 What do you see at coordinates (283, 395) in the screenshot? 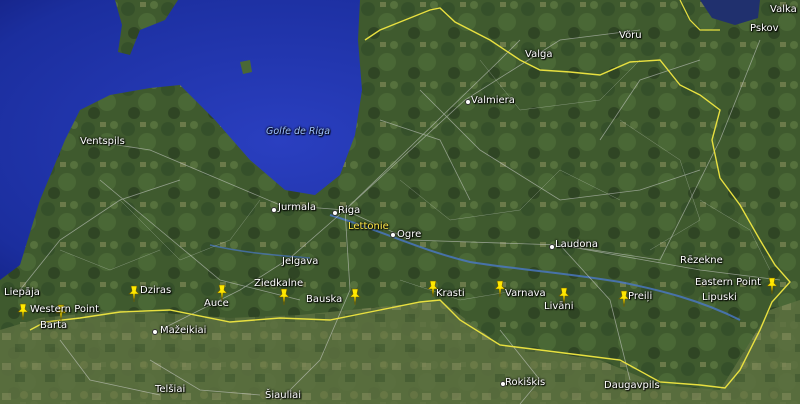
I see `place-label-siauliai: Šiauliai` at bounding box center [283, 395].